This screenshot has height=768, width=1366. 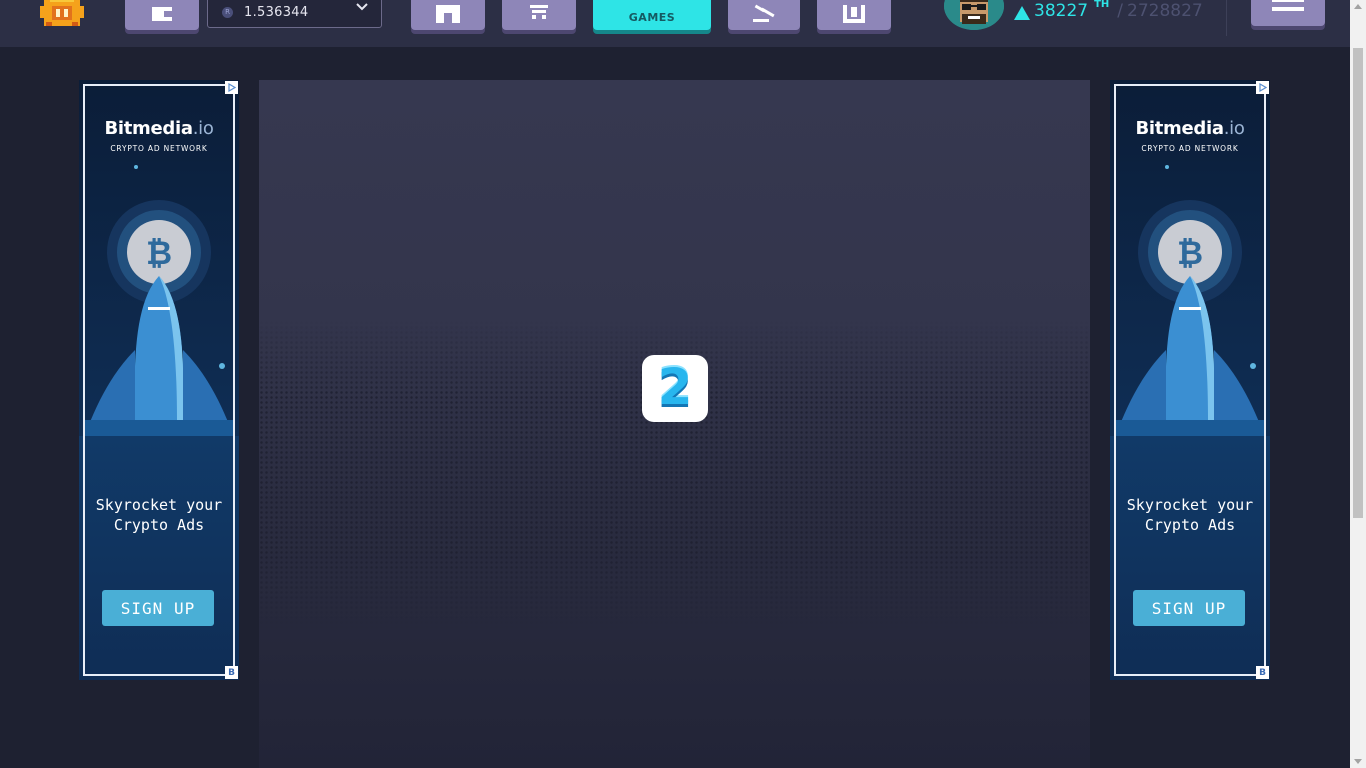 I want to click on wallet-button, so click(x=162, y=15).